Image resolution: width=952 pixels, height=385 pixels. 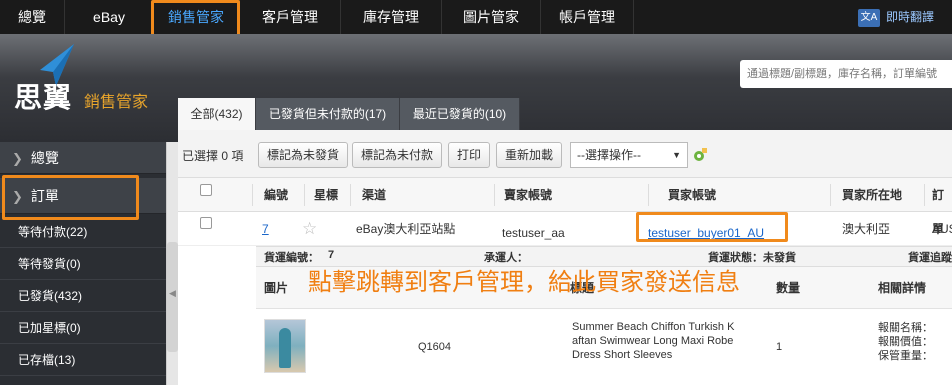 I want to click on item-title-line: aftan Swimwear Long Maxi Robe, so click(x=653, y=341).